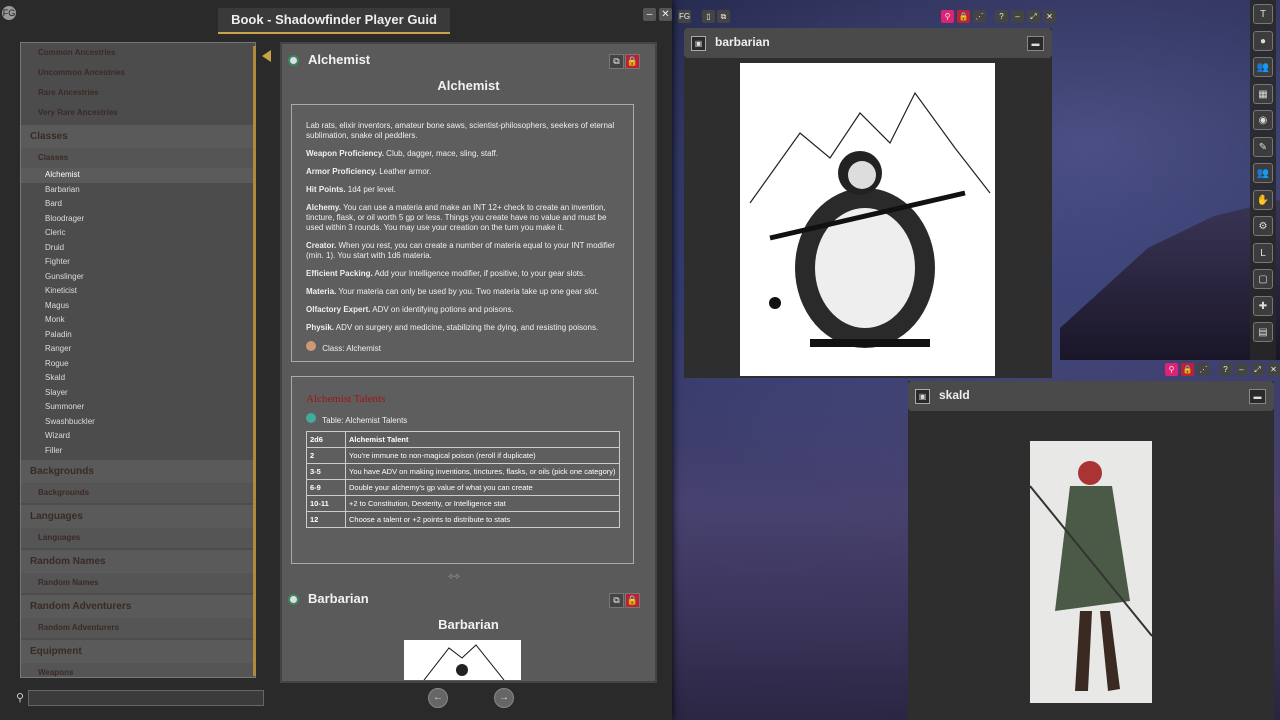  I want to click on sidebar-subgroup: Random Names, so click(138, 583).